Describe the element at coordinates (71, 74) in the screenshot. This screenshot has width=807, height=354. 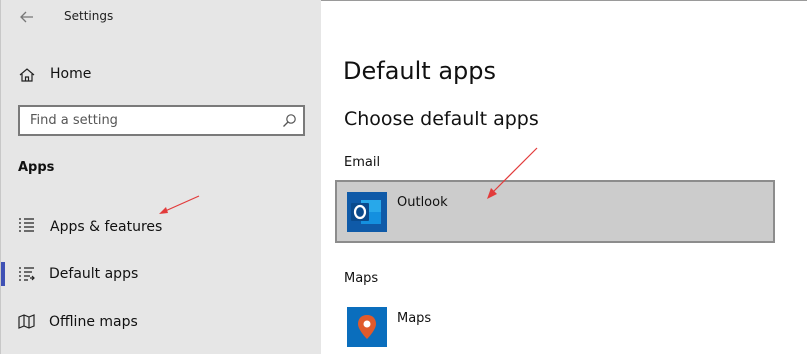
I see `home-label: Home` at that location.